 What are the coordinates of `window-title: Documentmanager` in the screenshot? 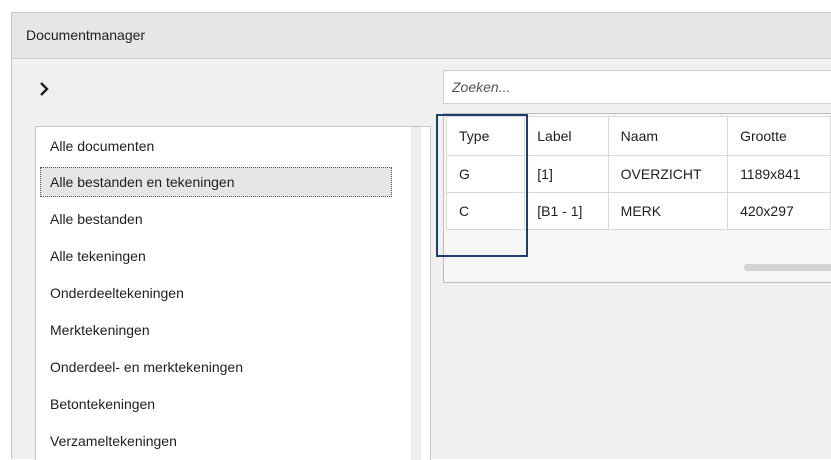 It's located at (86, 35).